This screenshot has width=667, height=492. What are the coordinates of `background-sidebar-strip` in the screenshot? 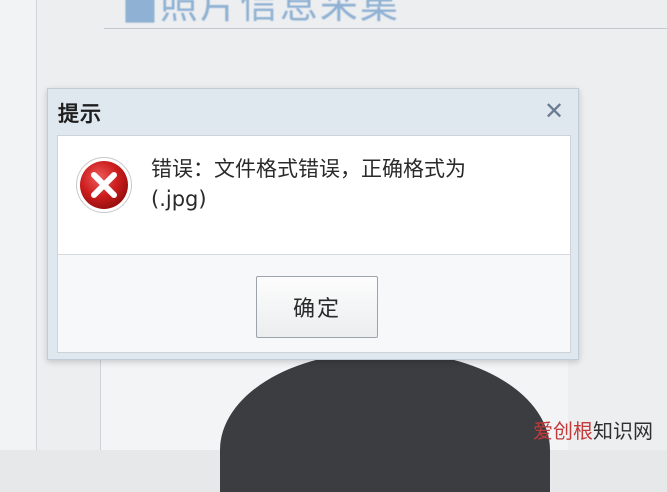 It's located at (18, 225).